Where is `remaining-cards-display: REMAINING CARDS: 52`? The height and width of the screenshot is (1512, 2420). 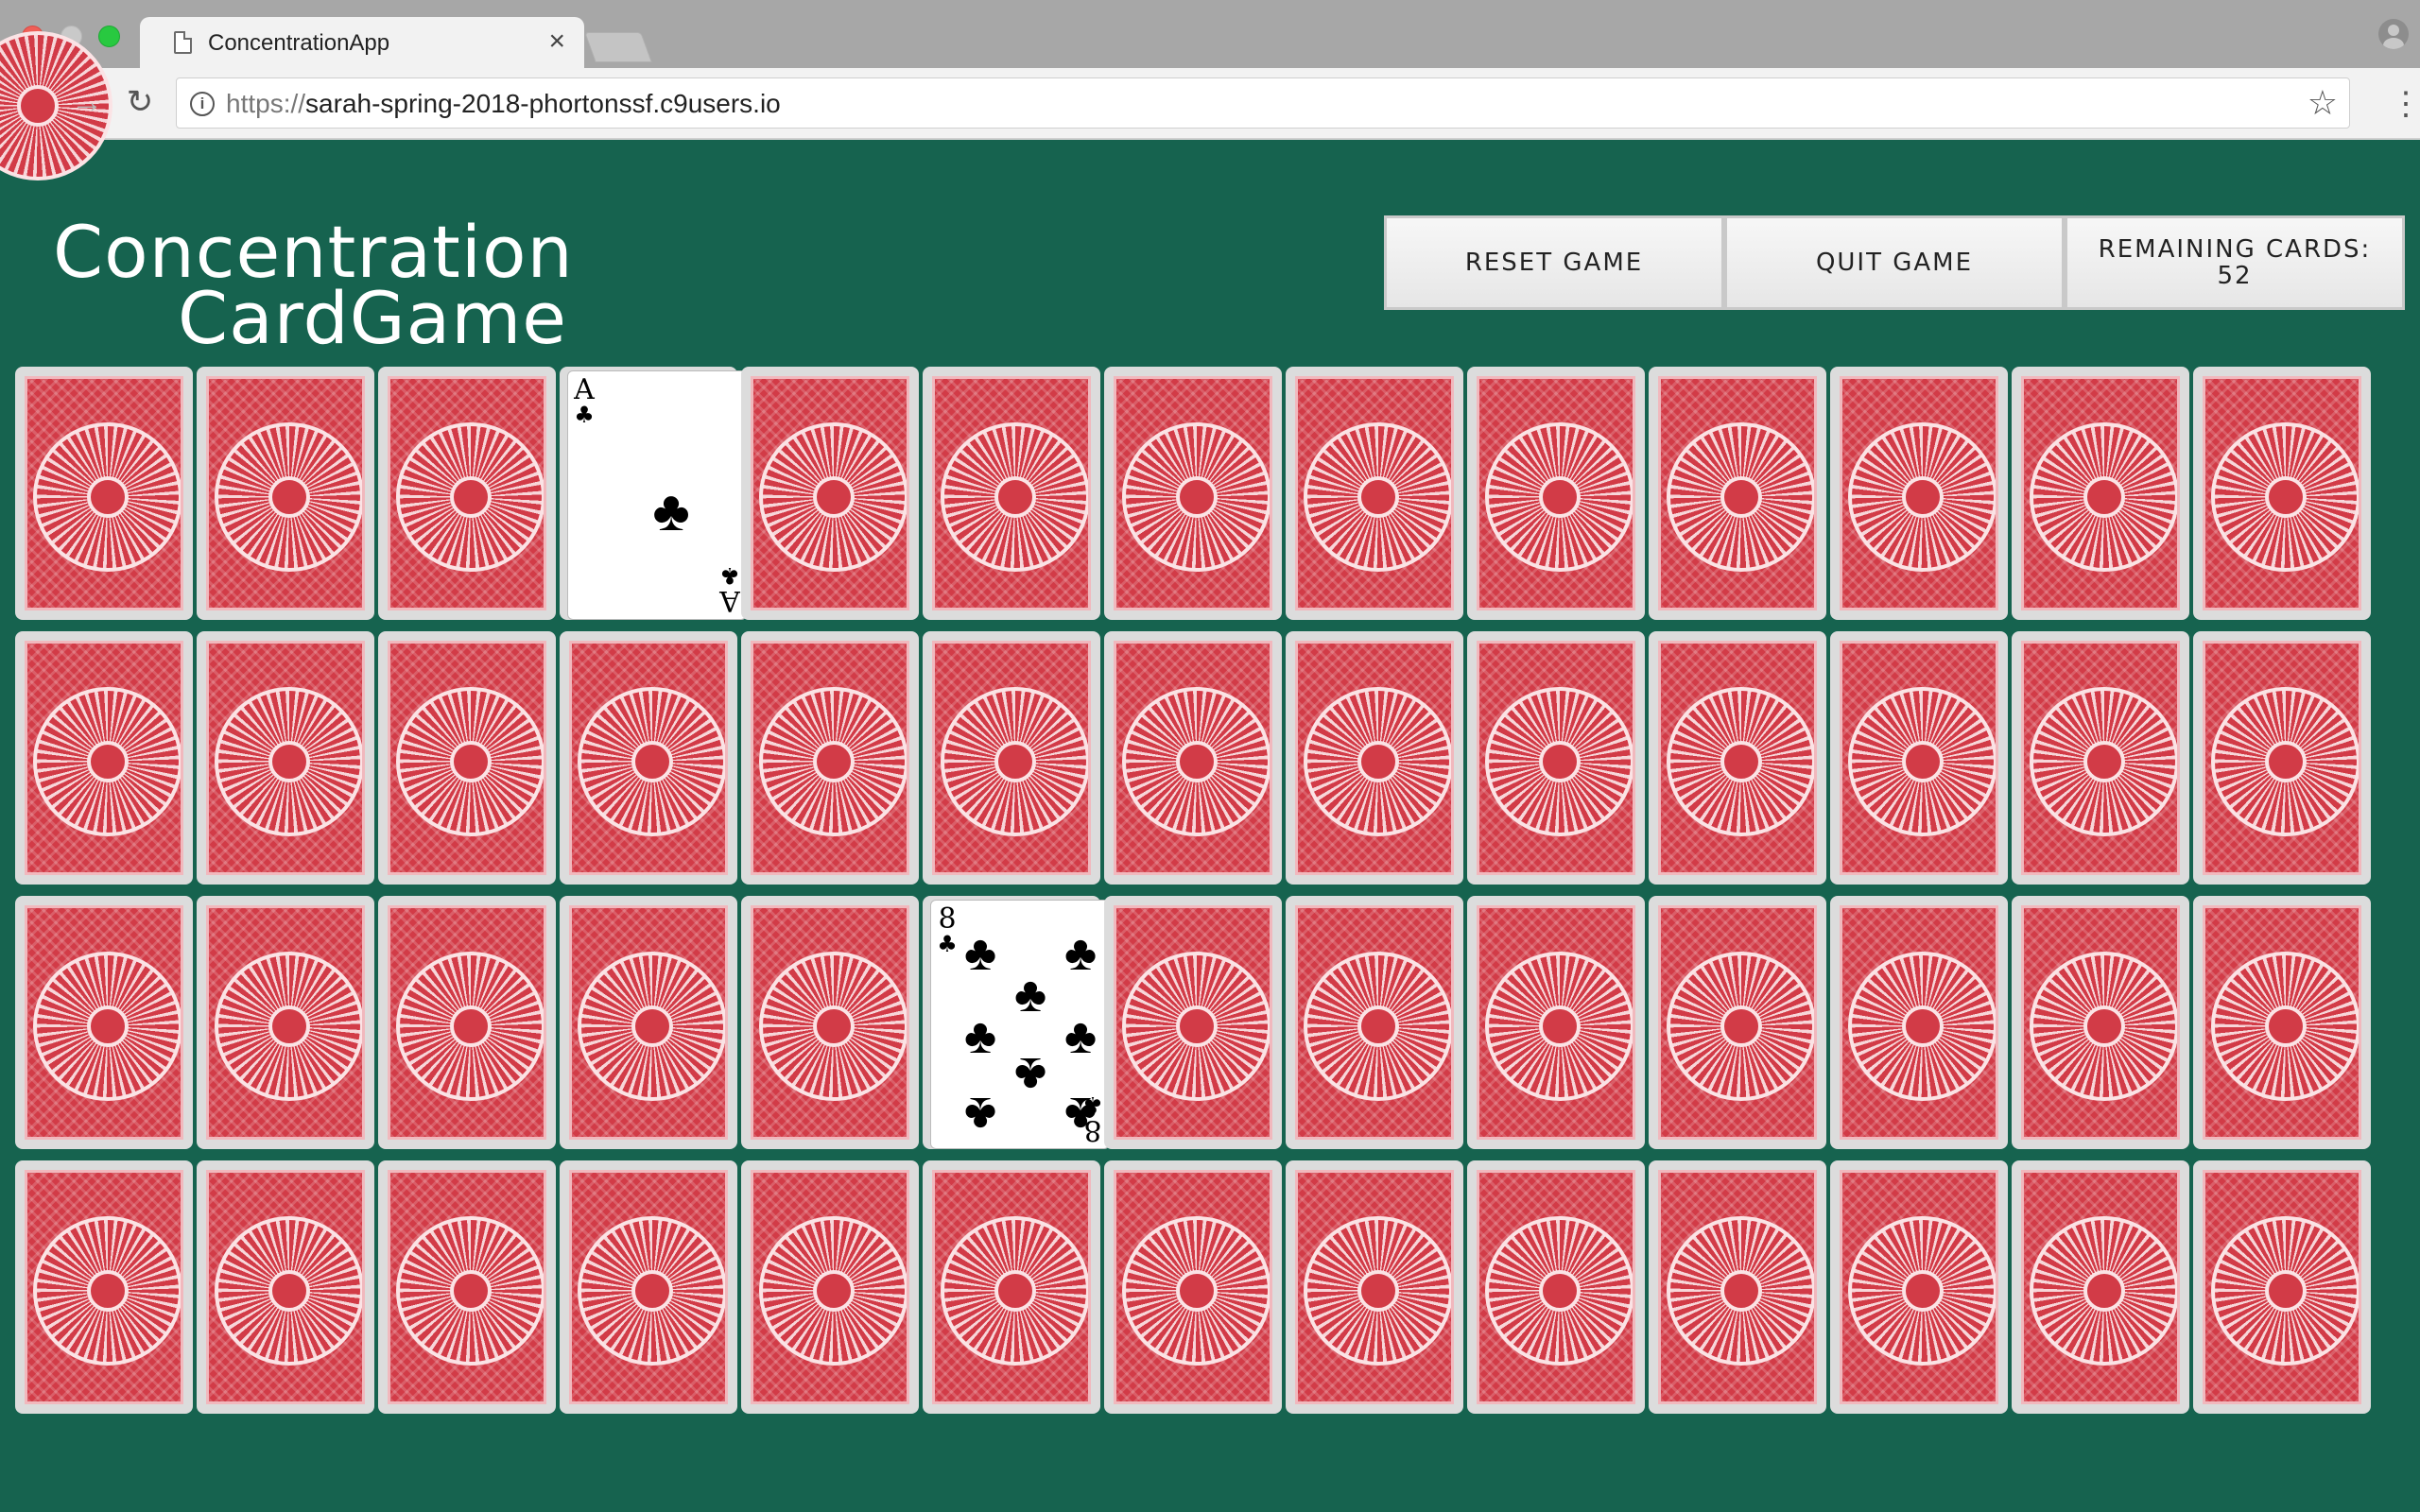 remaining-cards-display: REMAINING CARDS: 52 is located at coordinates (2235, 262).